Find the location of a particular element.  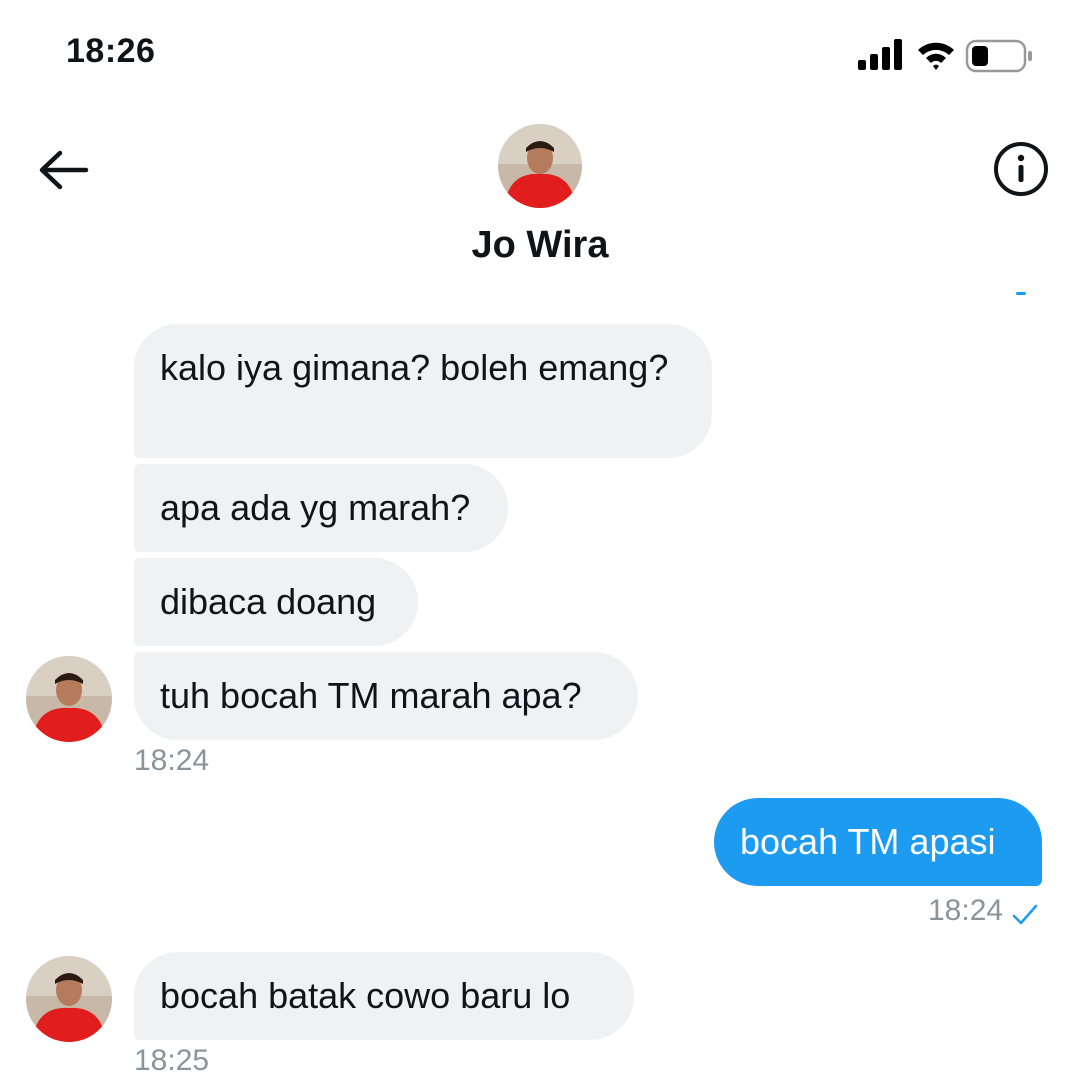

message-bubble-incoming: apa ada yg marah? is located at coordinates (321, 508).